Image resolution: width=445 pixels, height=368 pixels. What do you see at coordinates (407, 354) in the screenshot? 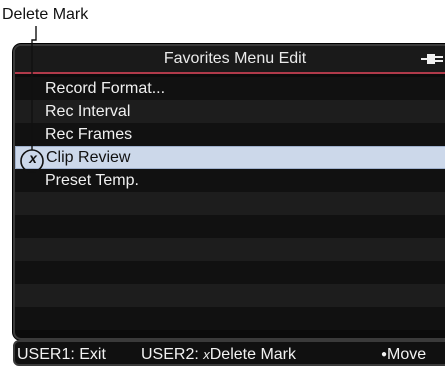
I see `move-text: Move` at bounding box center [407, 354].